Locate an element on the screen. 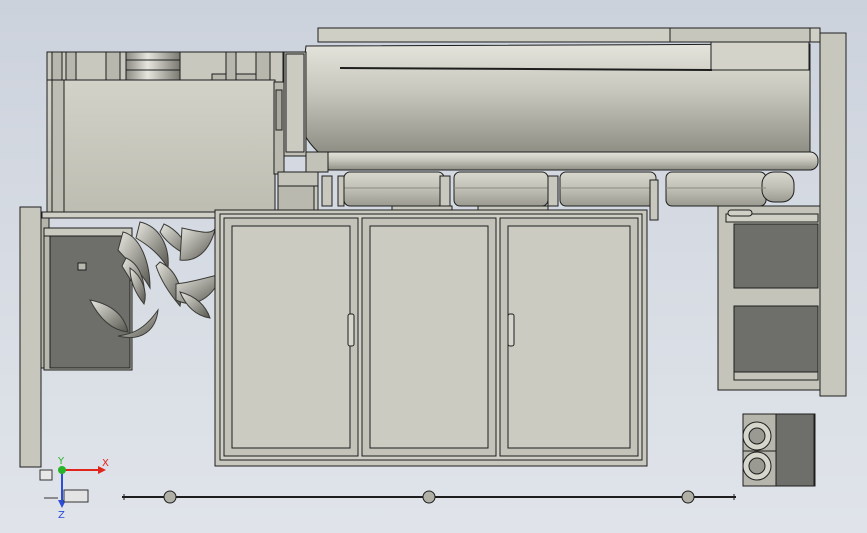 The height and width of the screenshot is (533, 867). door-handle-left is located at coordinates (351, 330).